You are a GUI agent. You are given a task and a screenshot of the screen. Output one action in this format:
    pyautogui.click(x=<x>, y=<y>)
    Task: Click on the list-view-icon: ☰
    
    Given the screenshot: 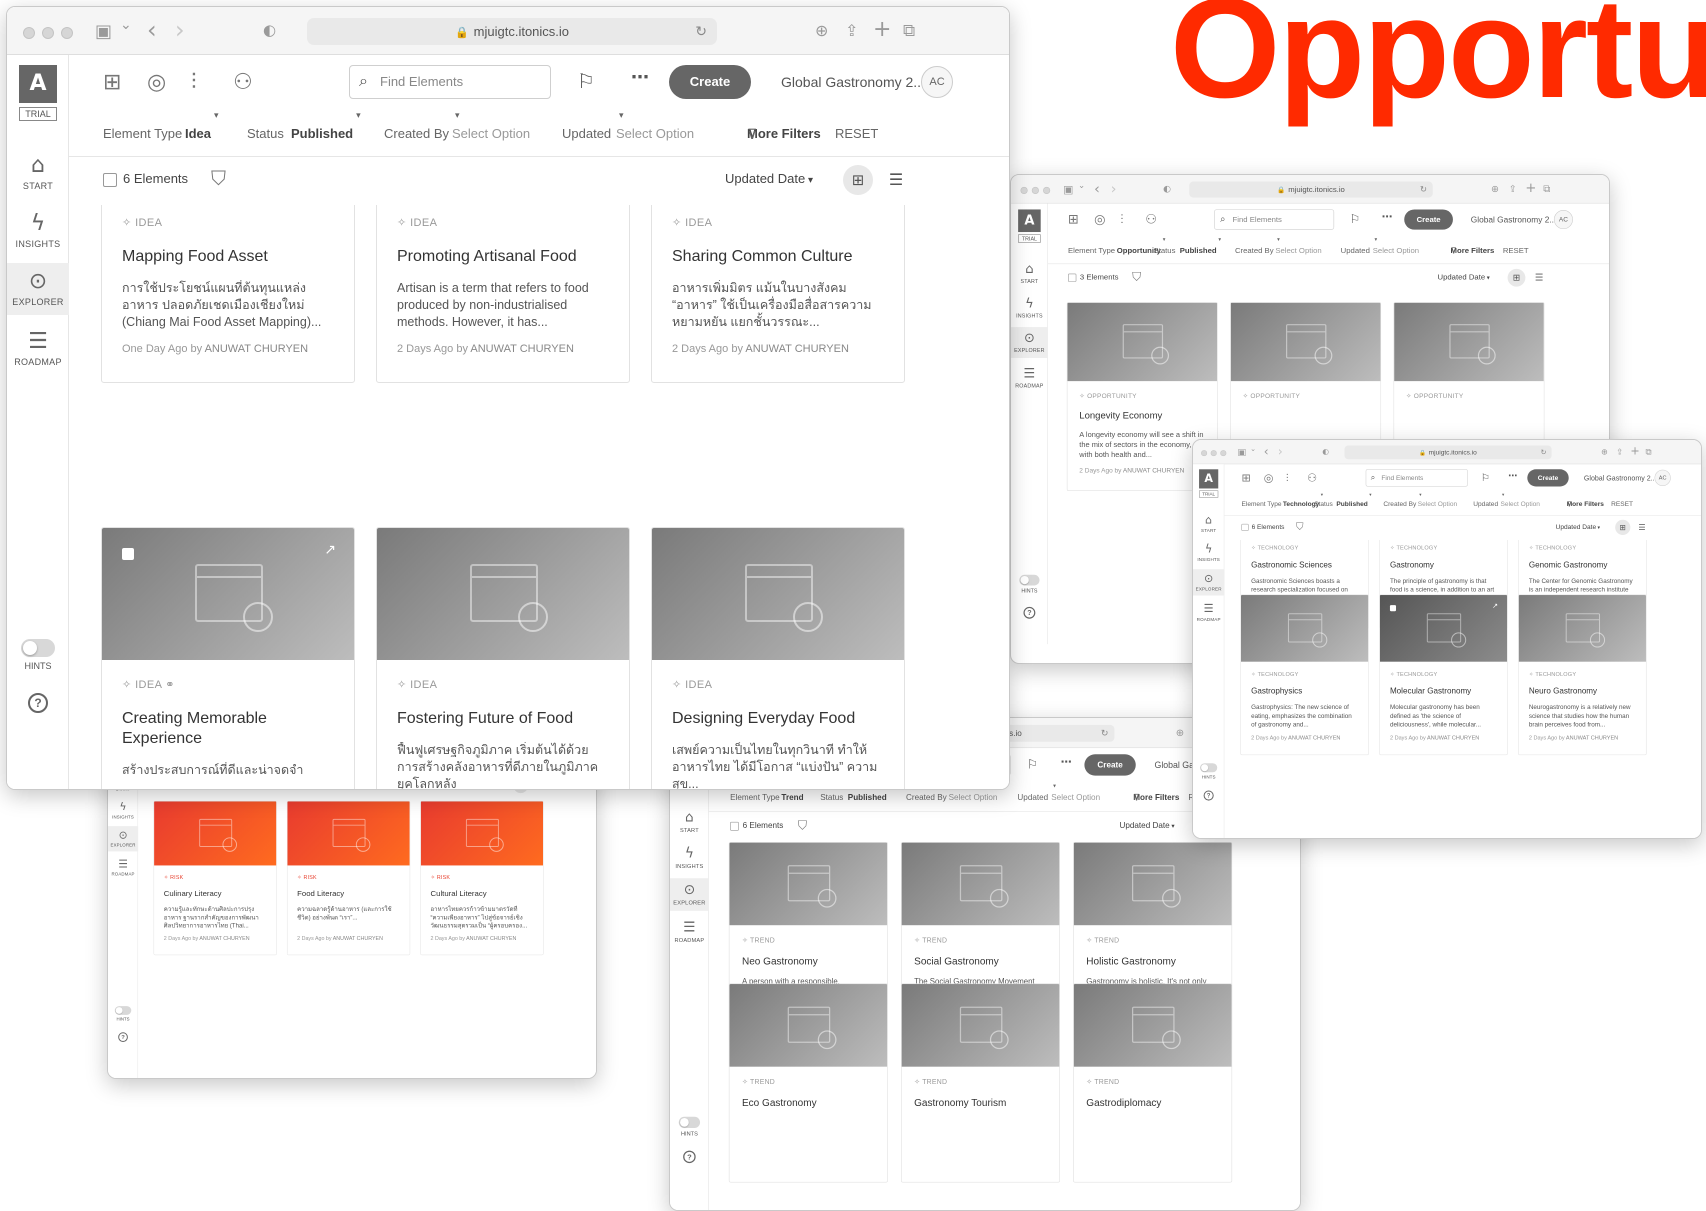 What is the action you would take?
    pyautogui.click(x=1539, y=278)
    